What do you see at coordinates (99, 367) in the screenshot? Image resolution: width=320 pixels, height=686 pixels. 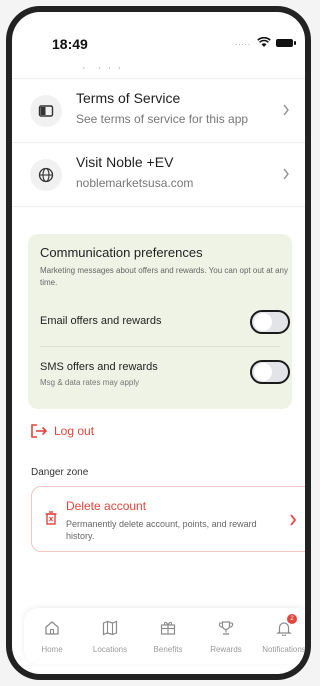 I see `sms-offers-label: SMS offers and rewards` at bounding box center [99, 367].